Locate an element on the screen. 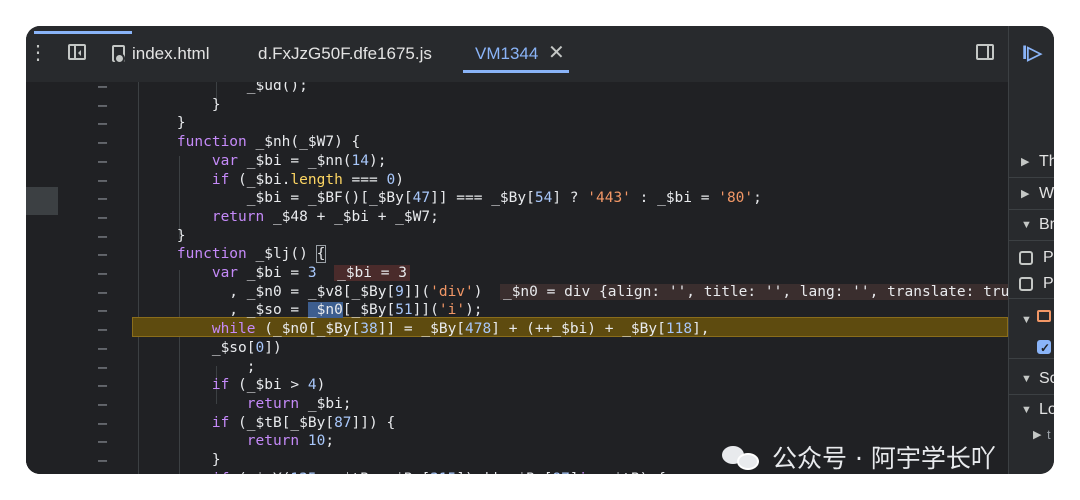 The height and width of the screenshot is (500, 1080). code-text: function _$nh(_$W7) { is located at coordinates (268, 142).